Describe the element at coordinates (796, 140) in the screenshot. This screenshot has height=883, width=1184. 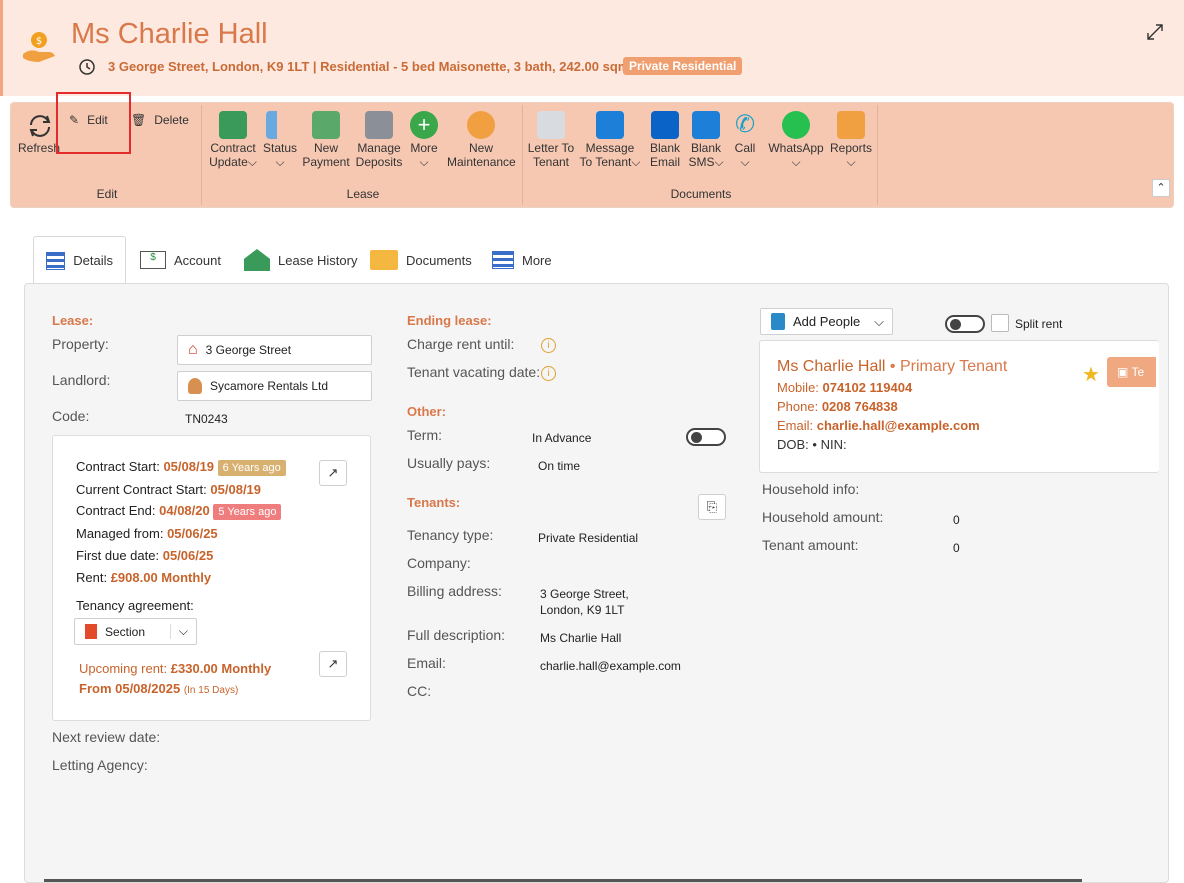
I see `whatsapp-button: WhatsApp ⌵` at that location.